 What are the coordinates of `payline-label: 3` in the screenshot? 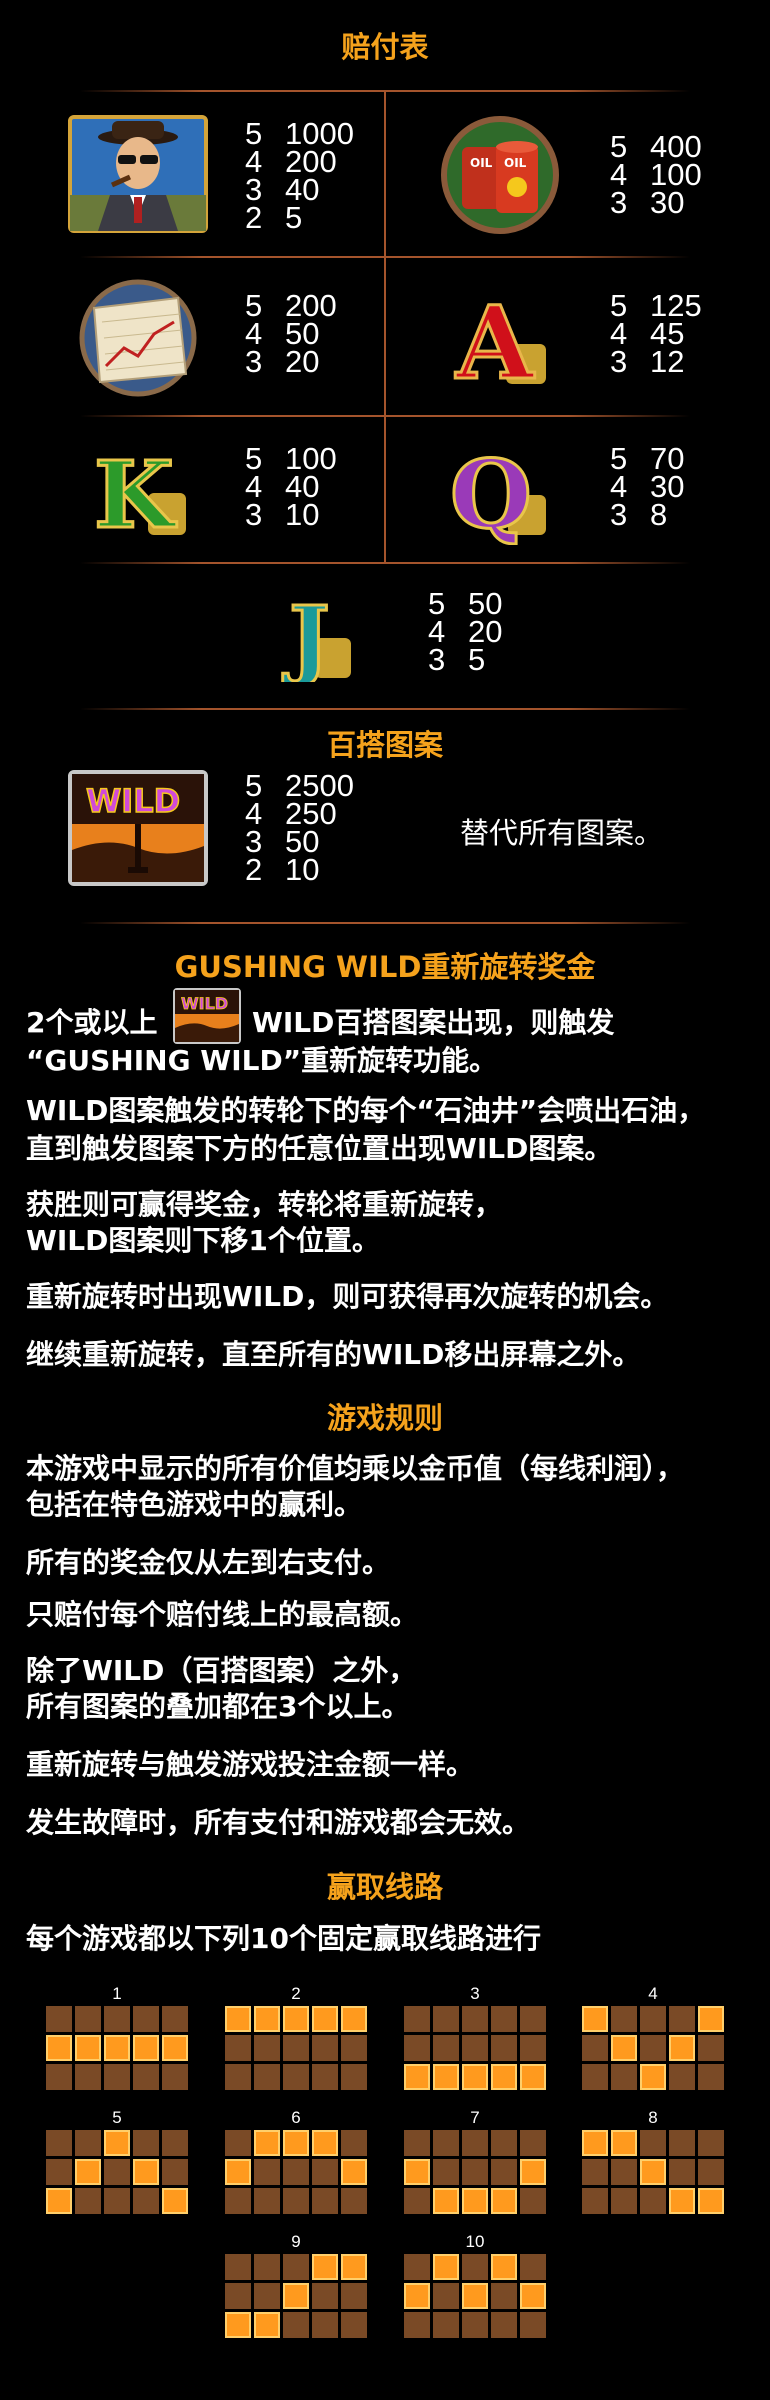 It's located at (475, 1993).